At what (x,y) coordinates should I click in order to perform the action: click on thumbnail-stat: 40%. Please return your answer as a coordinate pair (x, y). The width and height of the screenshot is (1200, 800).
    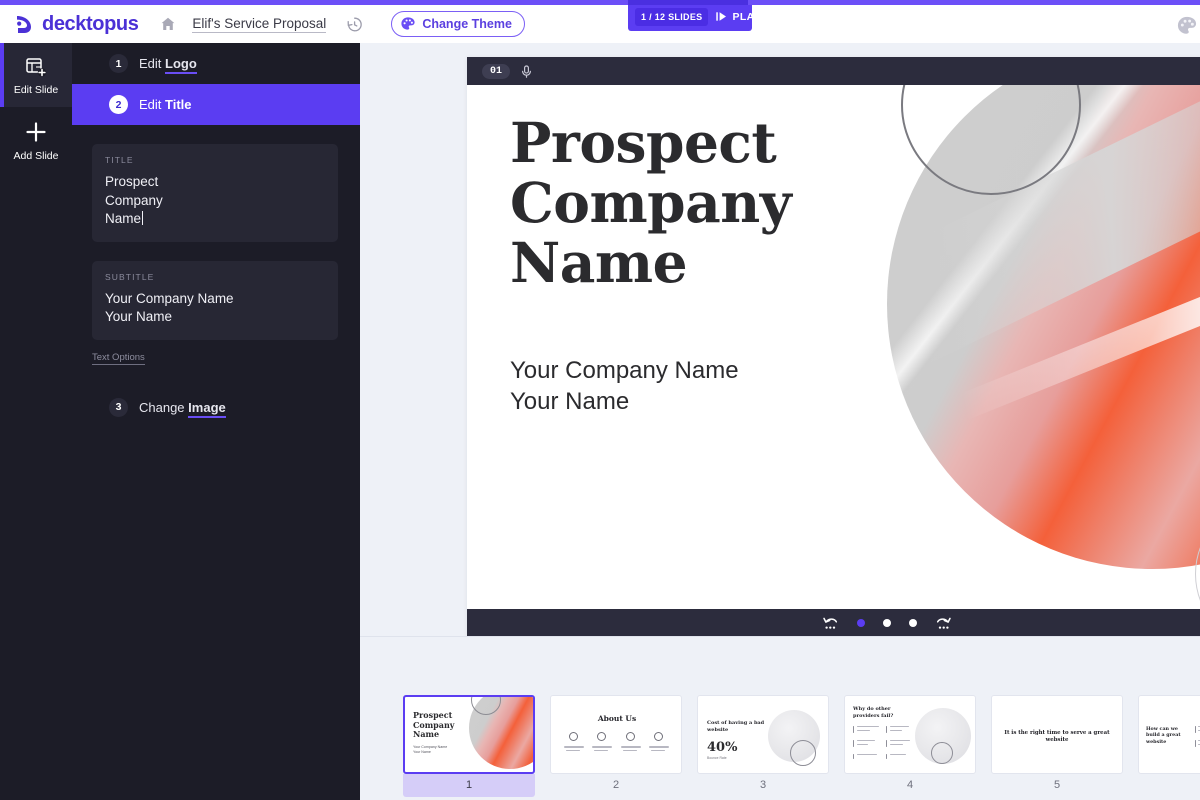
    Looking at the image, I should click on (722, 747).